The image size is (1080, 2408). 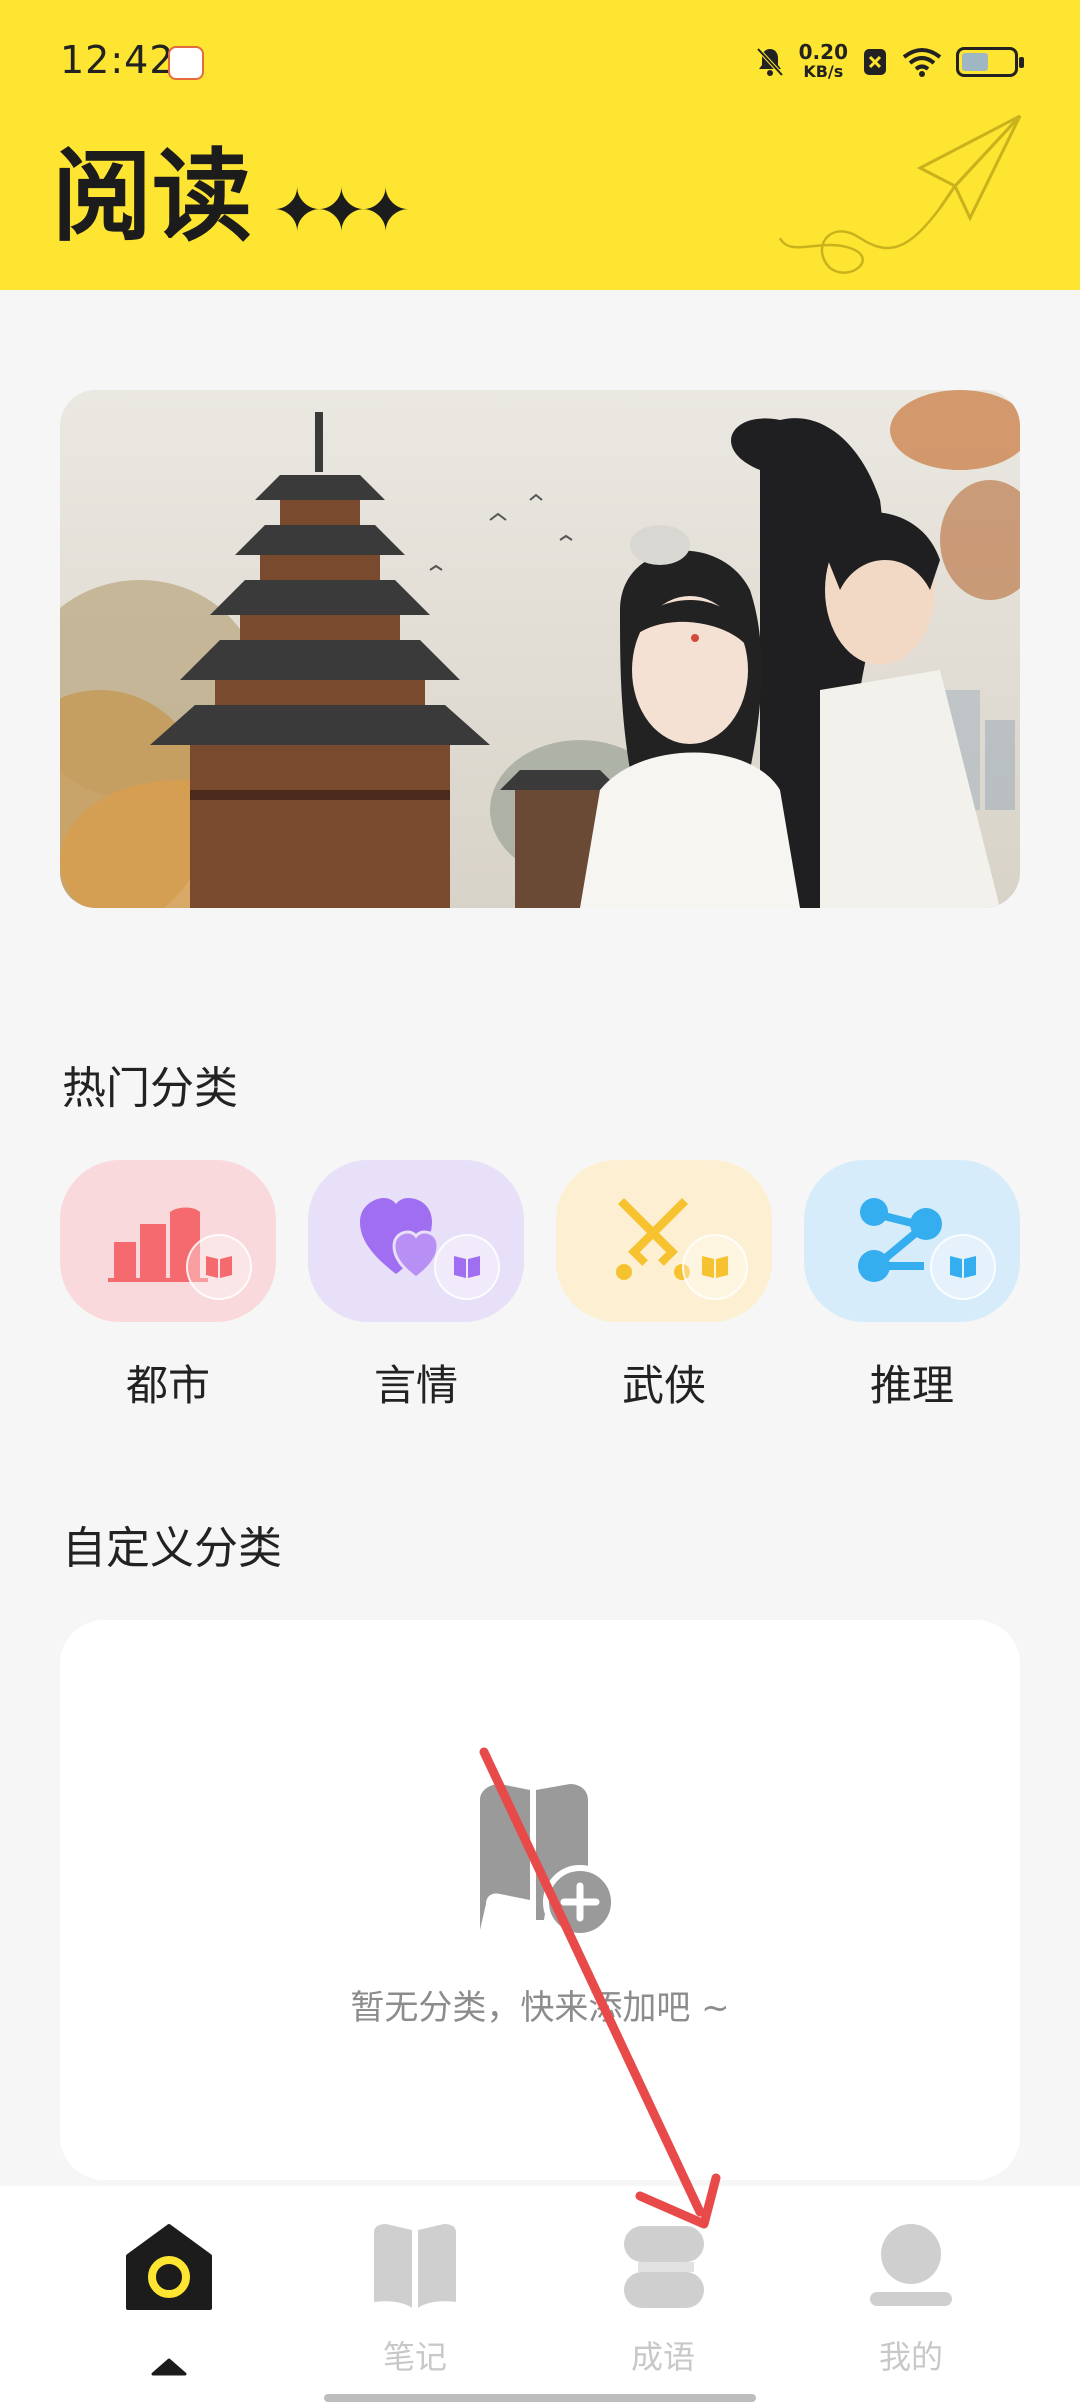 What do you see at coordinates (662, 2357) in the screenshot?
I see `nav-idioms-label: 成语` at bounding box center [662, 2357].